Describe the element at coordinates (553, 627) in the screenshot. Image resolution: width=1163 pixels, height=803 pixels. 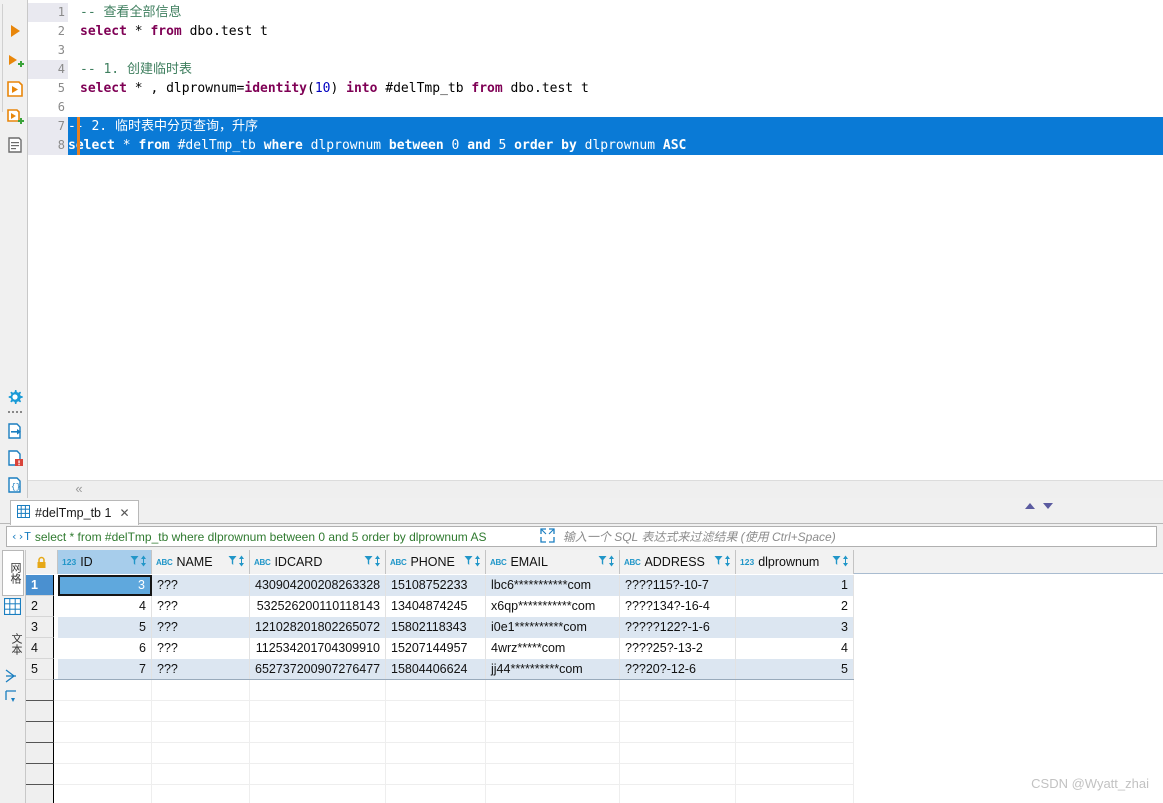
I see `grid-cell-email: i0e1**********com` at that location.